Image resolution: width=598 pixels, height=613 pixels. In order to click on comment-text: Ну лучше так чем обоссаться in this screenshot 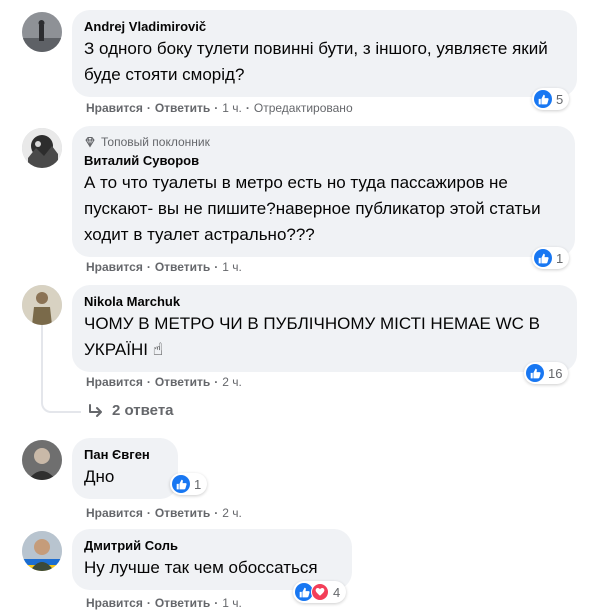, I will do `click(201, 567)`.